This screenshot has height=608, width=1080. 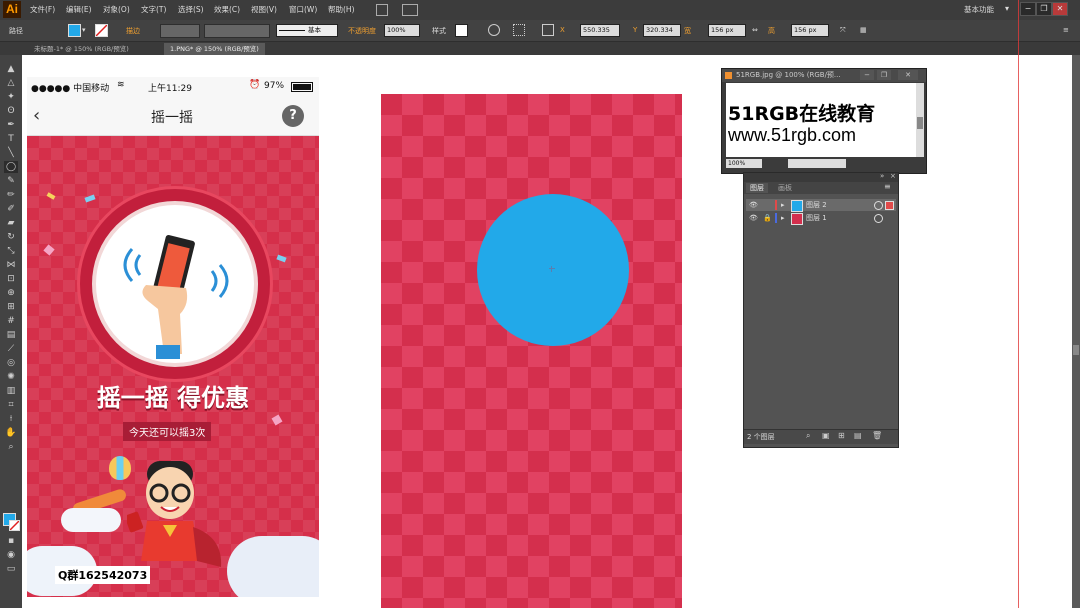 I want to click on pen-tool-icon: ✒, so click(x=11, y=125).